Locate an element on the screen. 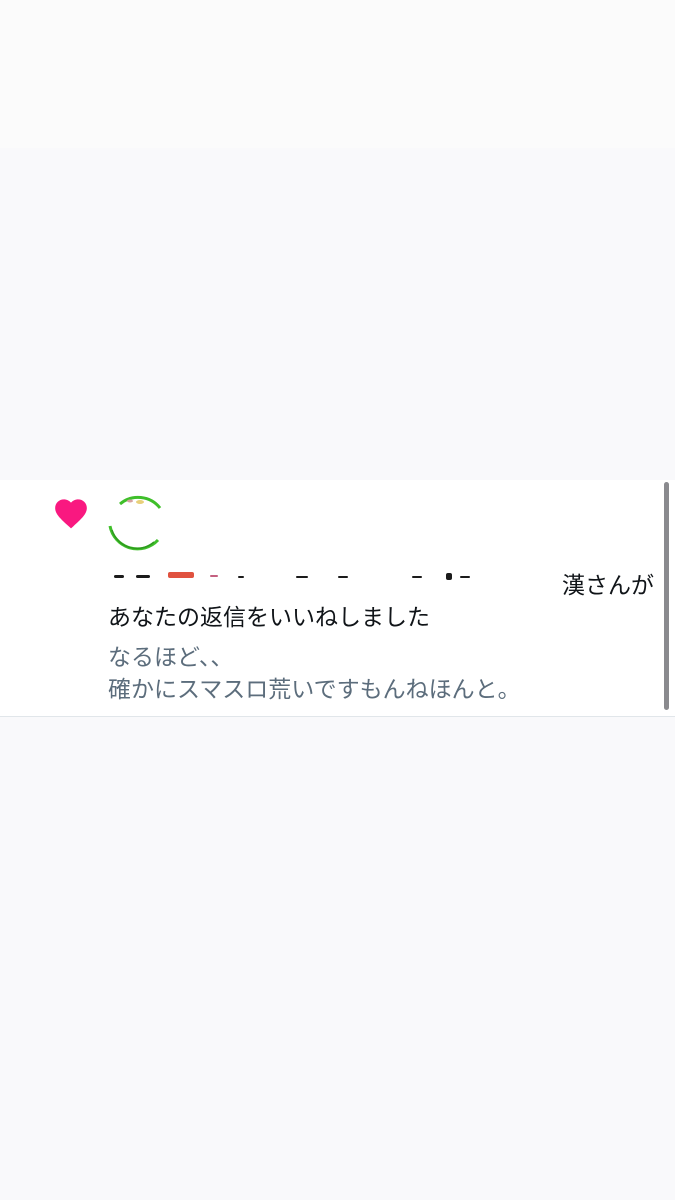 This screenshot has height=1200, width=675. notification-action-text: あなたの返信をいいねしました is located at coordinates (269, 618).